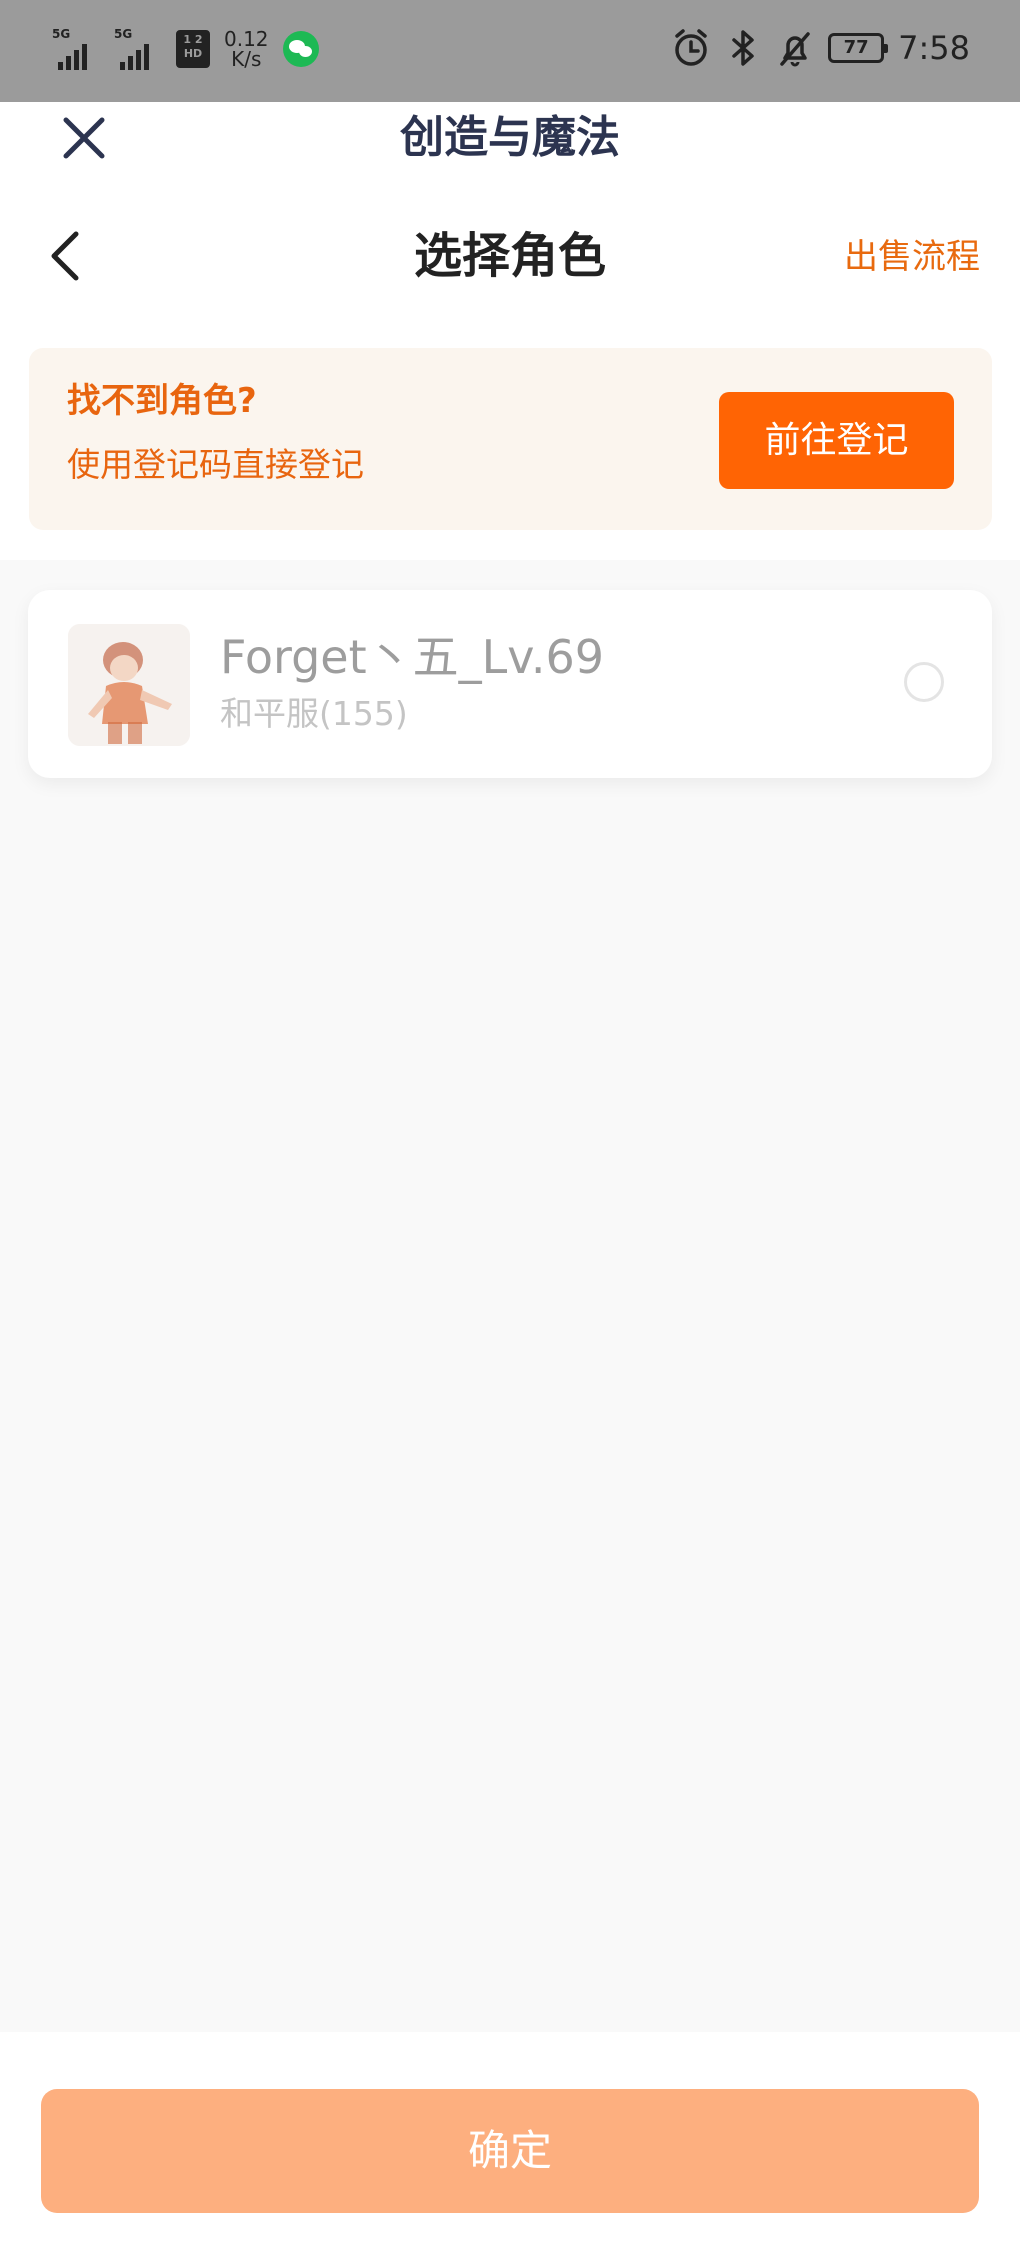 The height and width of the screenshot is (2267, 1020). I want to click on character-avatar, so click(129, 685).